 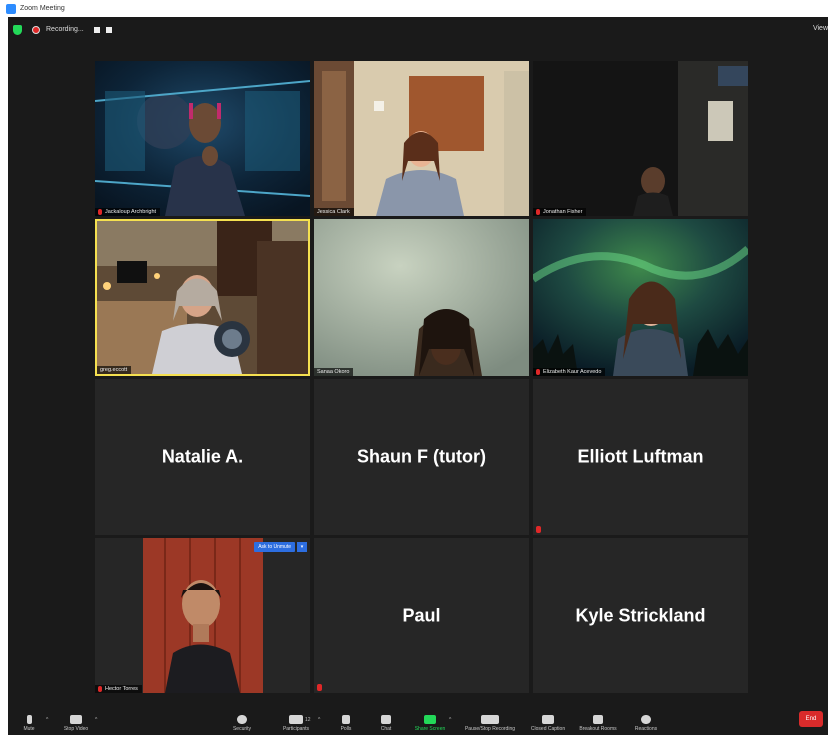 What do you see at coordinates (334, 212) in the screenshot?
I see `participant-name-label: Jessica Clark` at bounding box center [334, 212].